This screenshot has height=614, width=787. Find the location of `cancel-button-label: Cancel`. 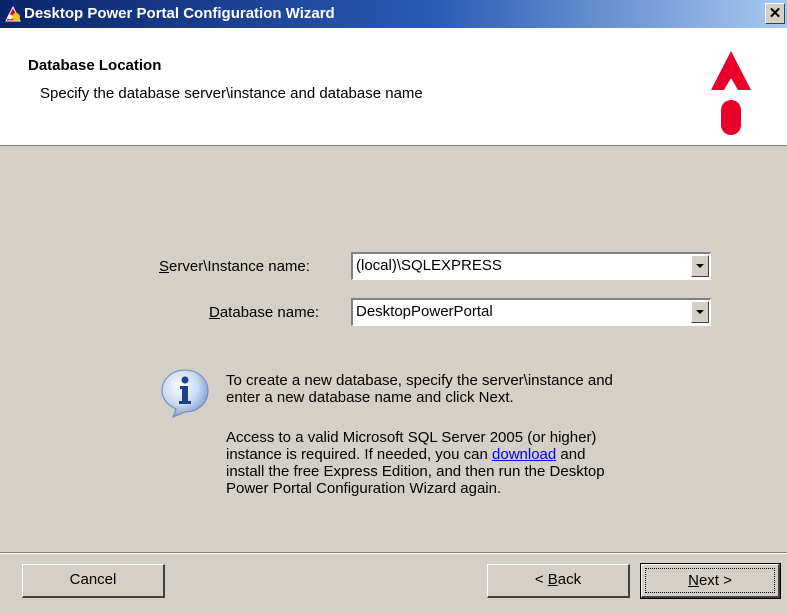

cancel-button-label: Cancel is located at coordinates (93, 579).